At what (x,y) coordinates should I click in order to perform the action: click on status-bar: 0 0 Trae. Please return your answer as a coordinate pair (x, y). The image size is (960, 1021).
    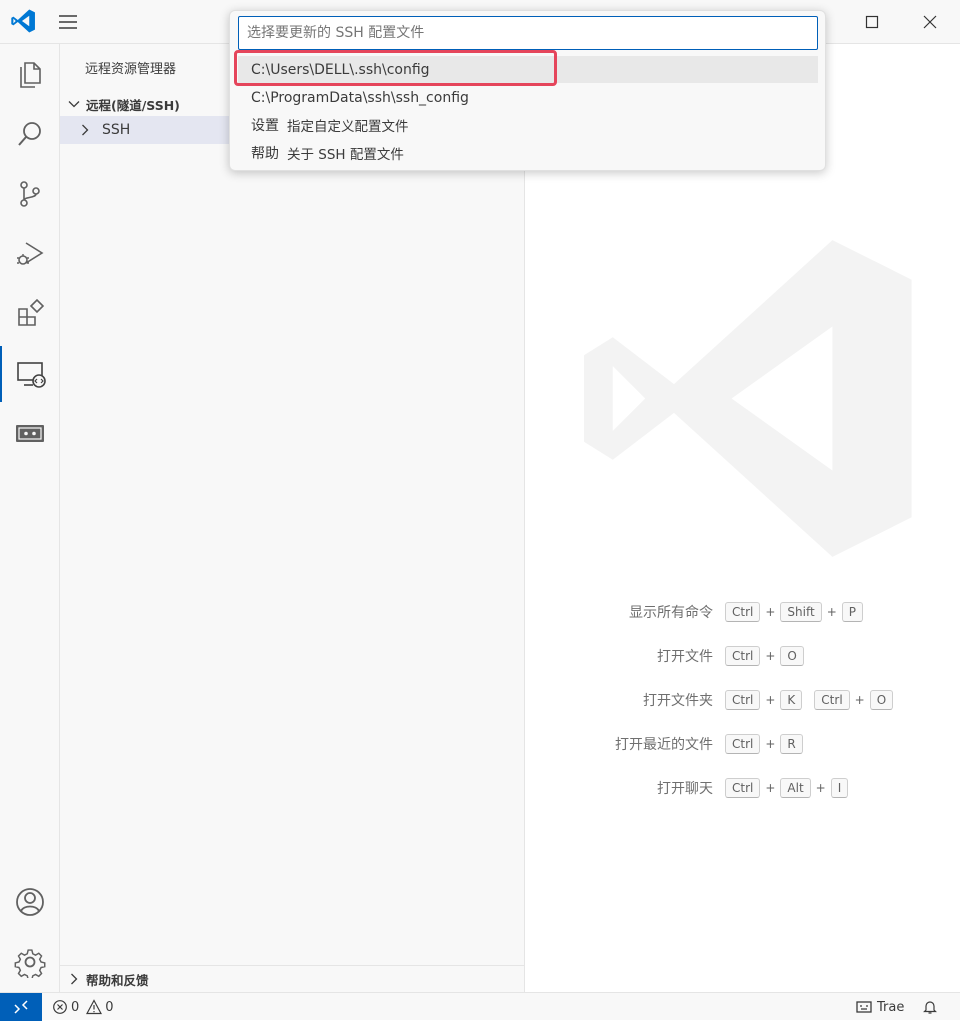
    Looking at the image, I should click on (480, 1006).